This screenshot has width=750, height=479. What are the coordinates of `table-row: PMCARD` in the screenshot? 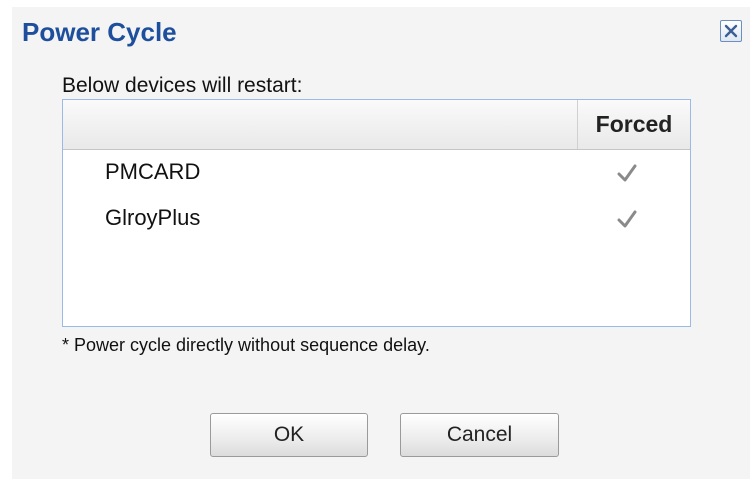 It's located at (376, 173).